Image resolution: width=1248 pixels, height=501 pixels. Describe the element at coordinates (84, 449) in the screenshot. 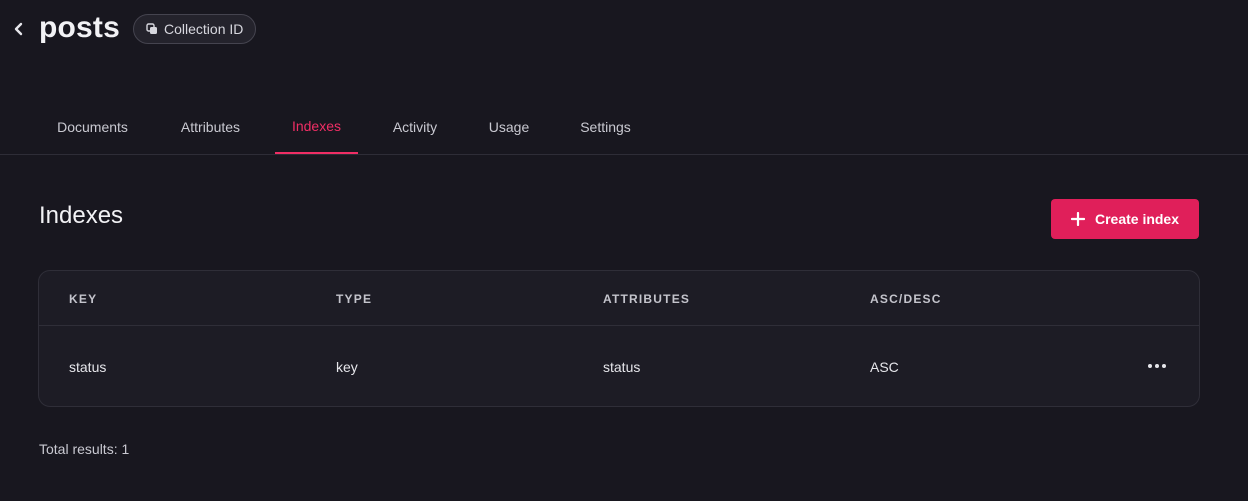

I see `total-results: Total results: 1` at that location.